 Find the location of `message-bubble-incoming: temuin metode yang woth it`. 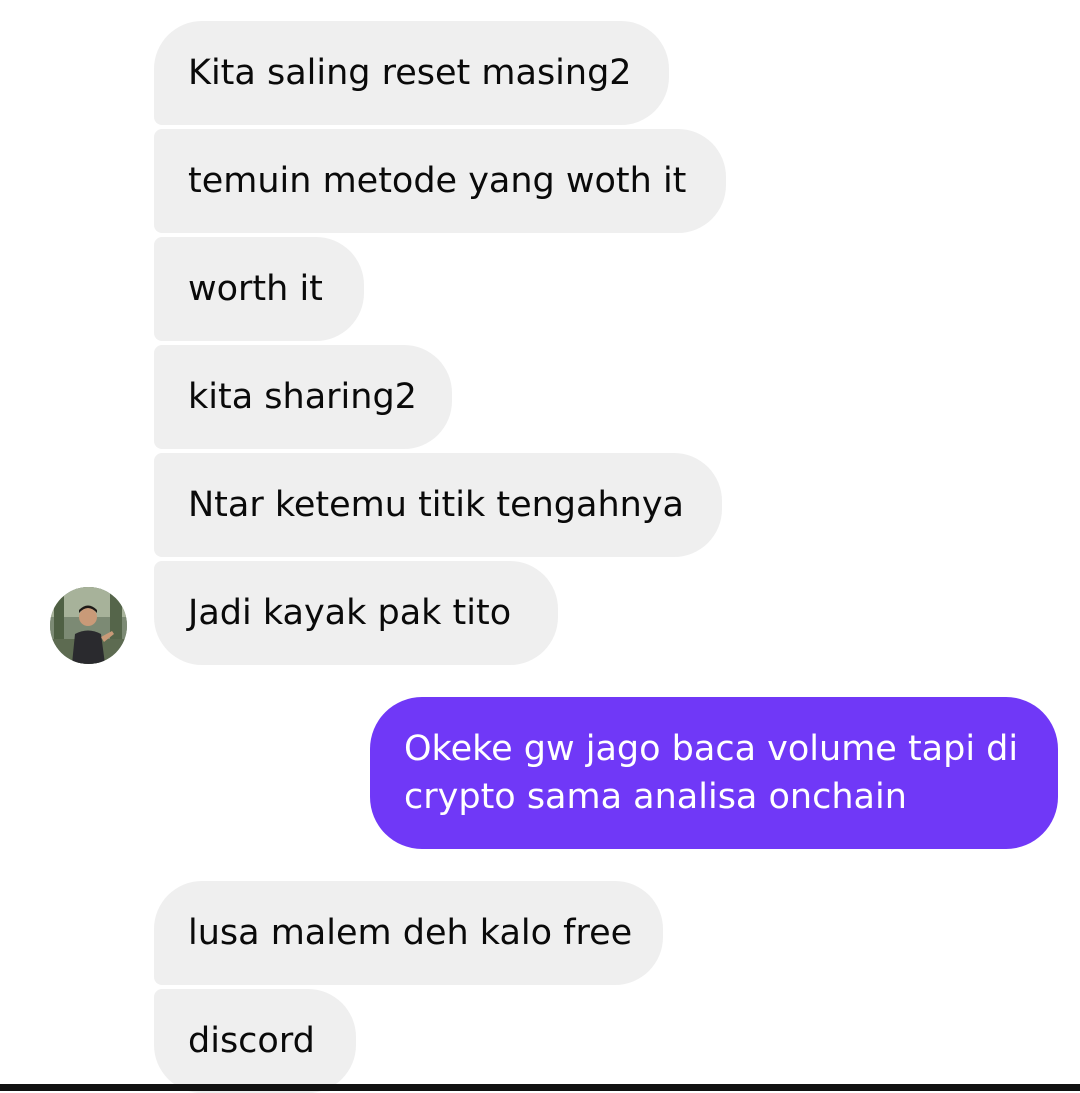

message-bubble-incoming: temuin metode yang woth it is located at coordinates (440, 181).